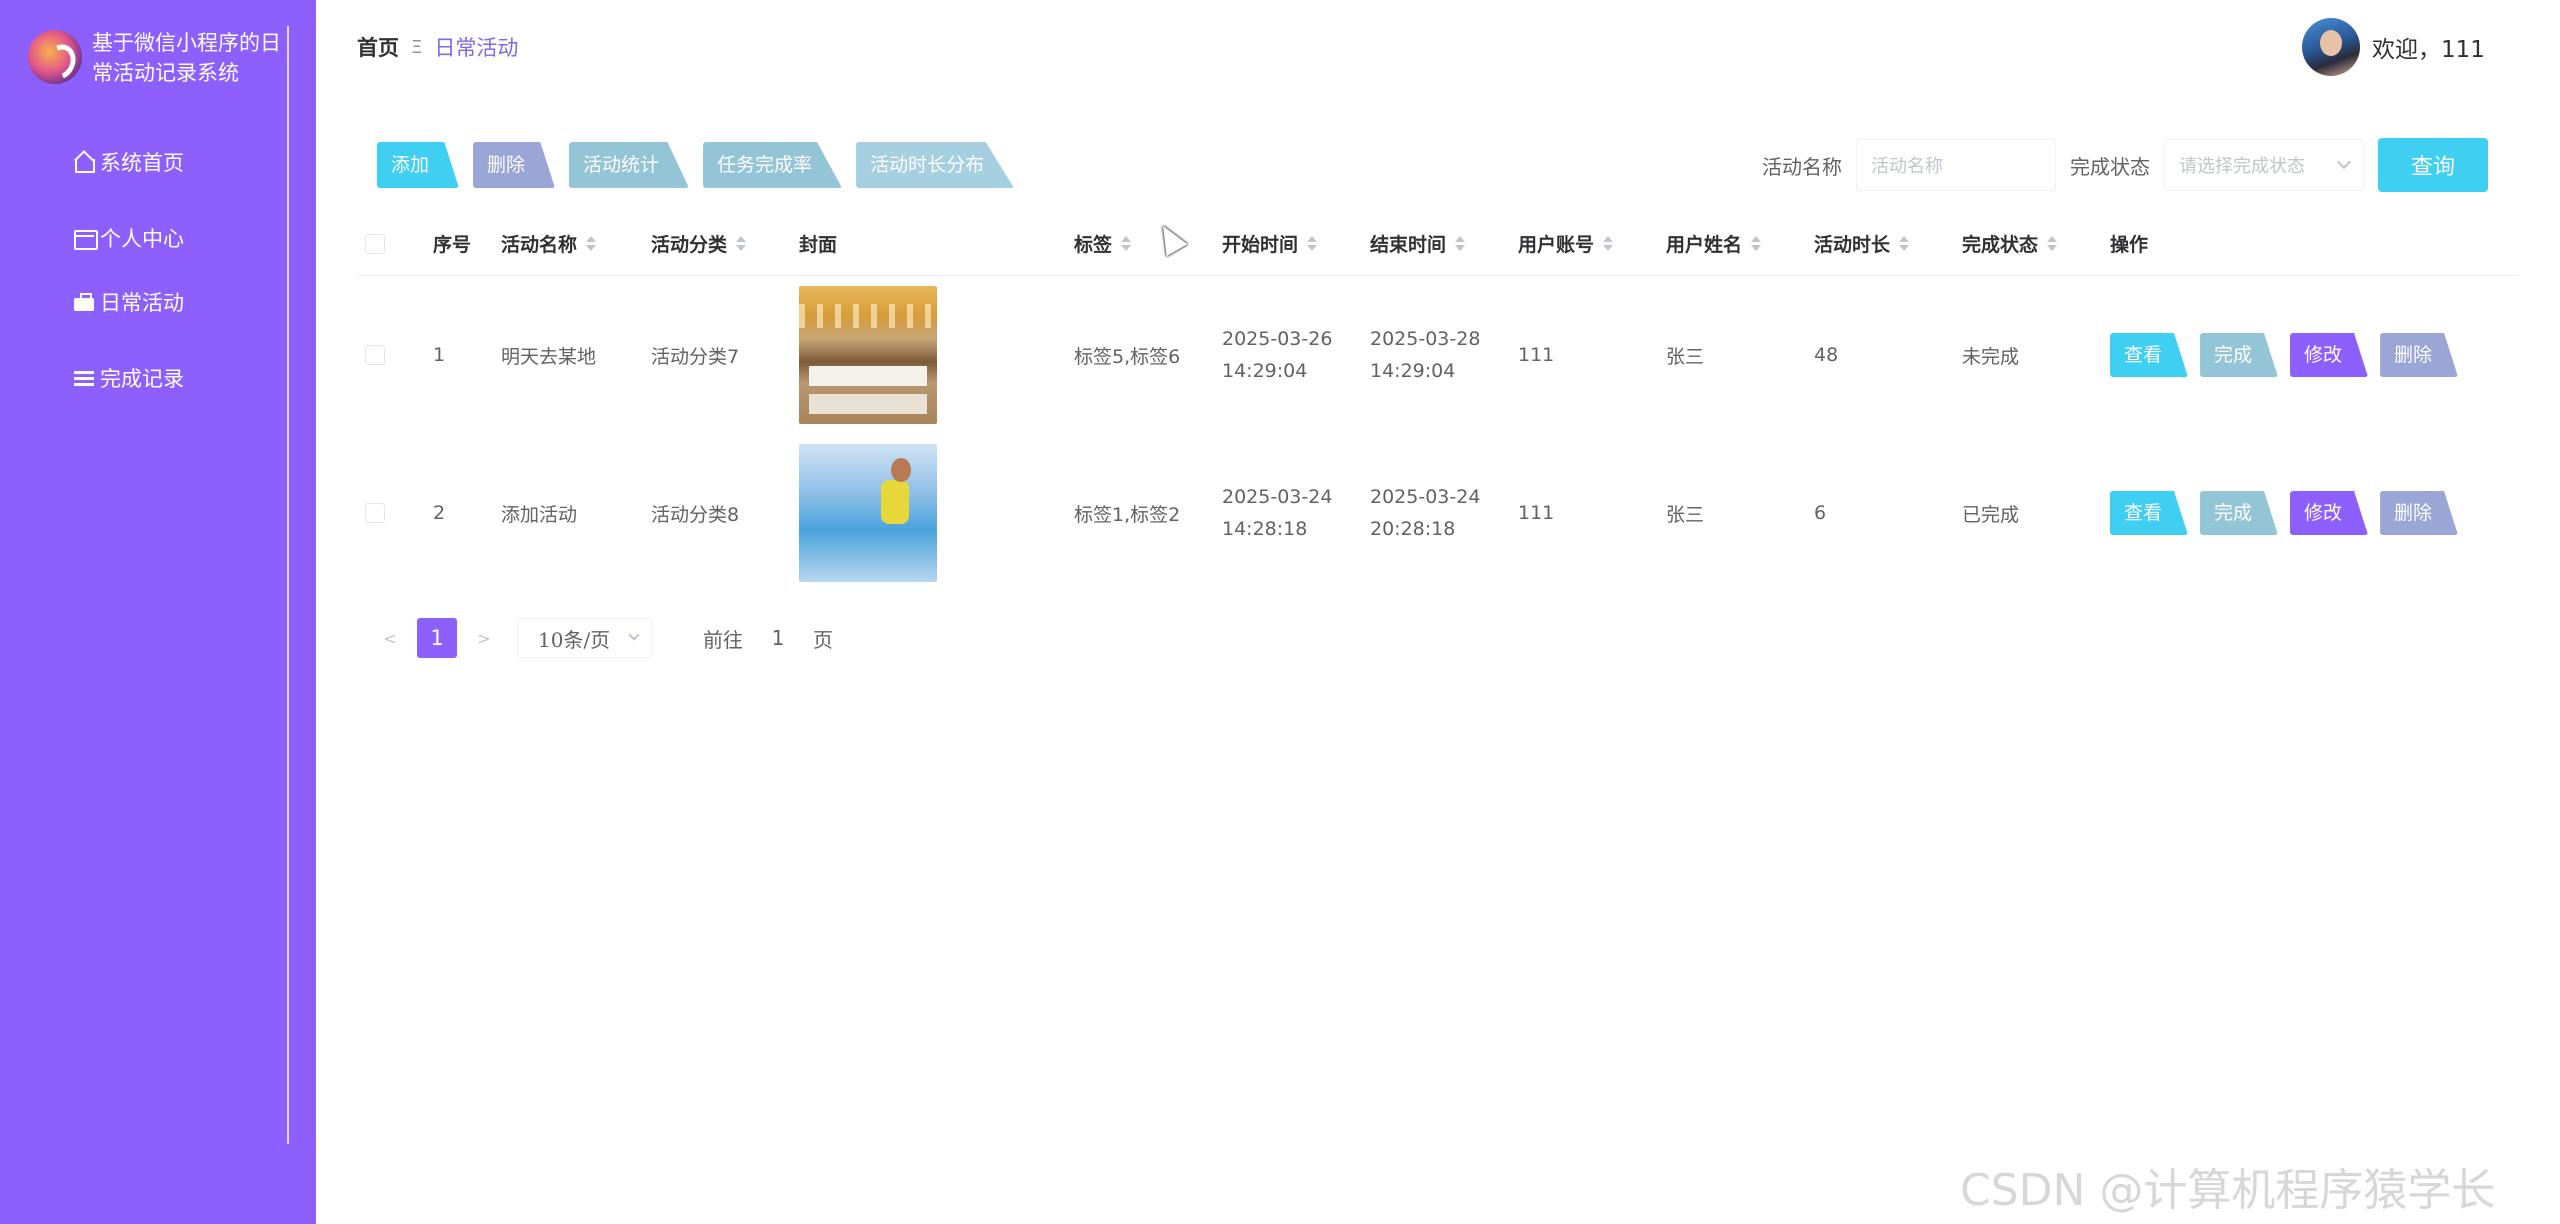  I want to click on brand: 基于微信小程序的日常活动记录系统, so click(160, 58).